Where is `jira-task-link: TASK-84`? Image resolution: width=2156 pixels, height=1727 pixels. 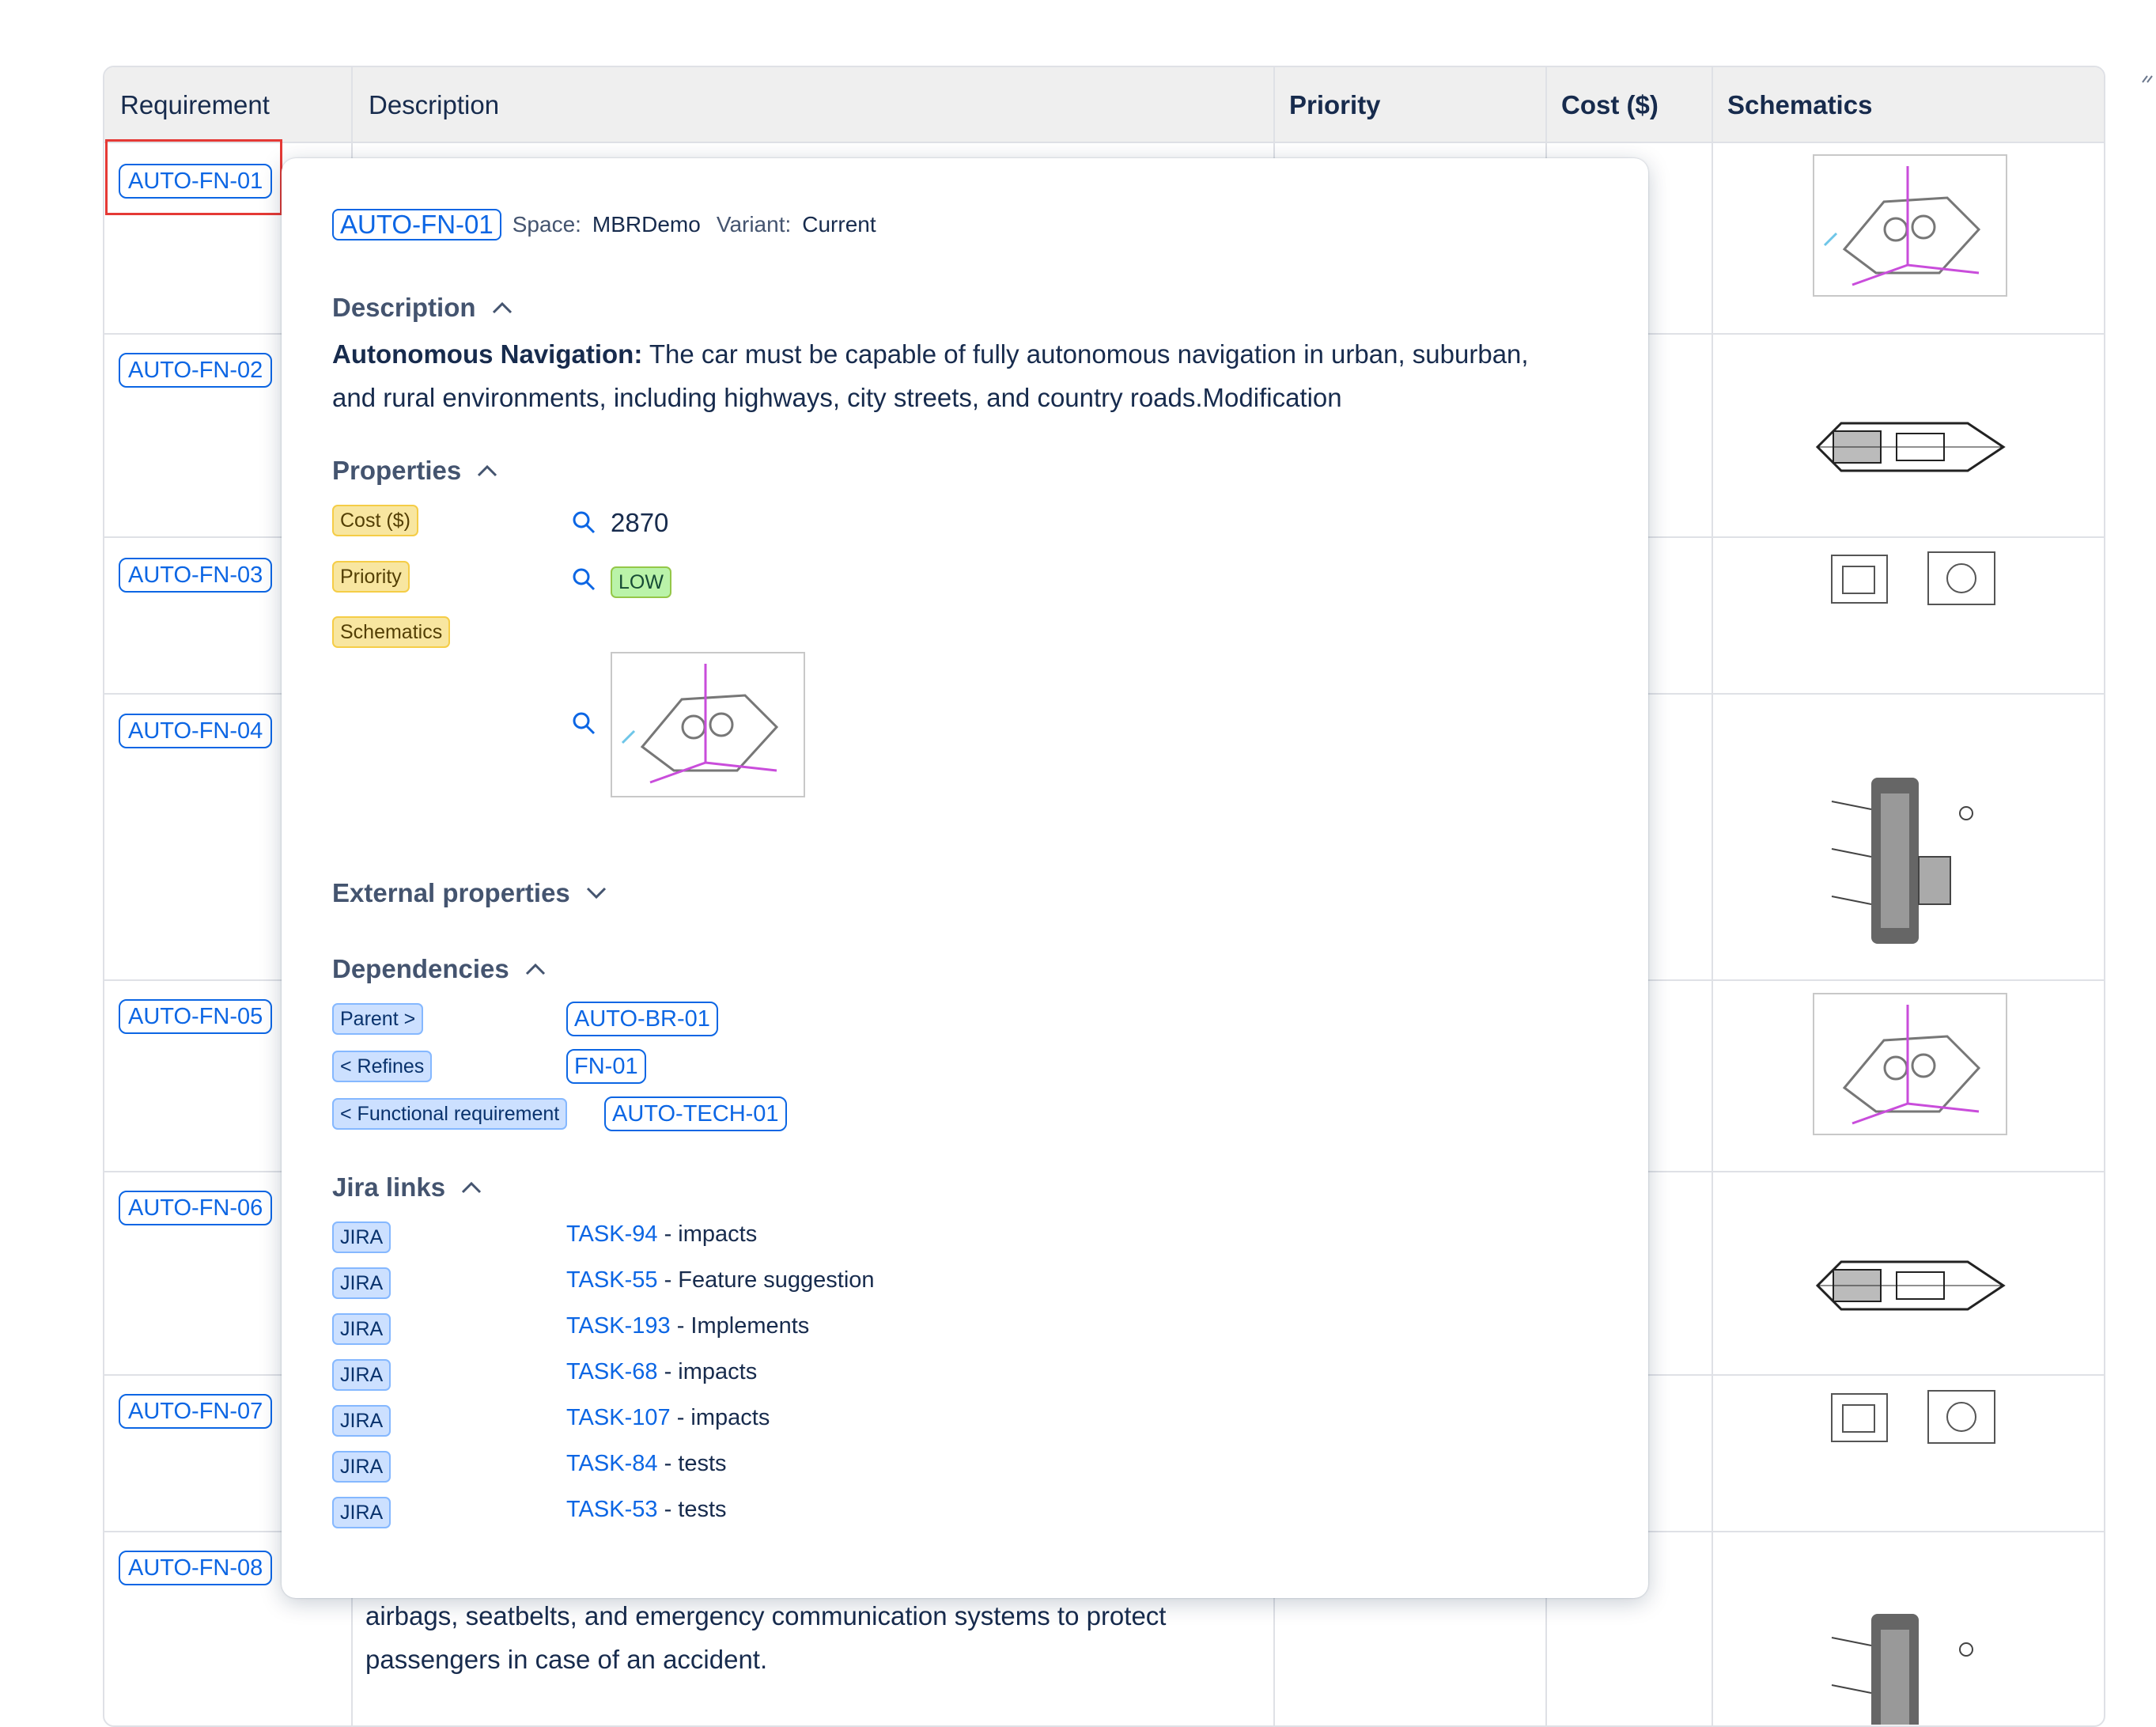 jira-task-link: TASK-84 is located at coordinates (612, 1463).